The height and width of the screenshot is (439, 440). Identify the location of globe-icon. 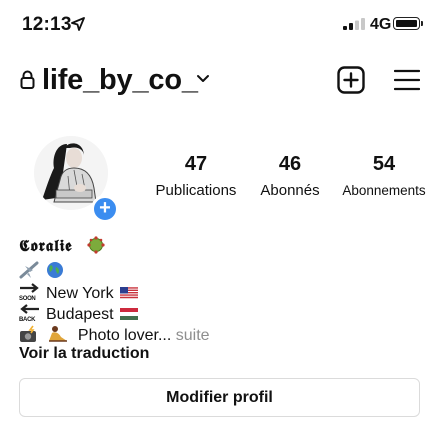
(55, 270).